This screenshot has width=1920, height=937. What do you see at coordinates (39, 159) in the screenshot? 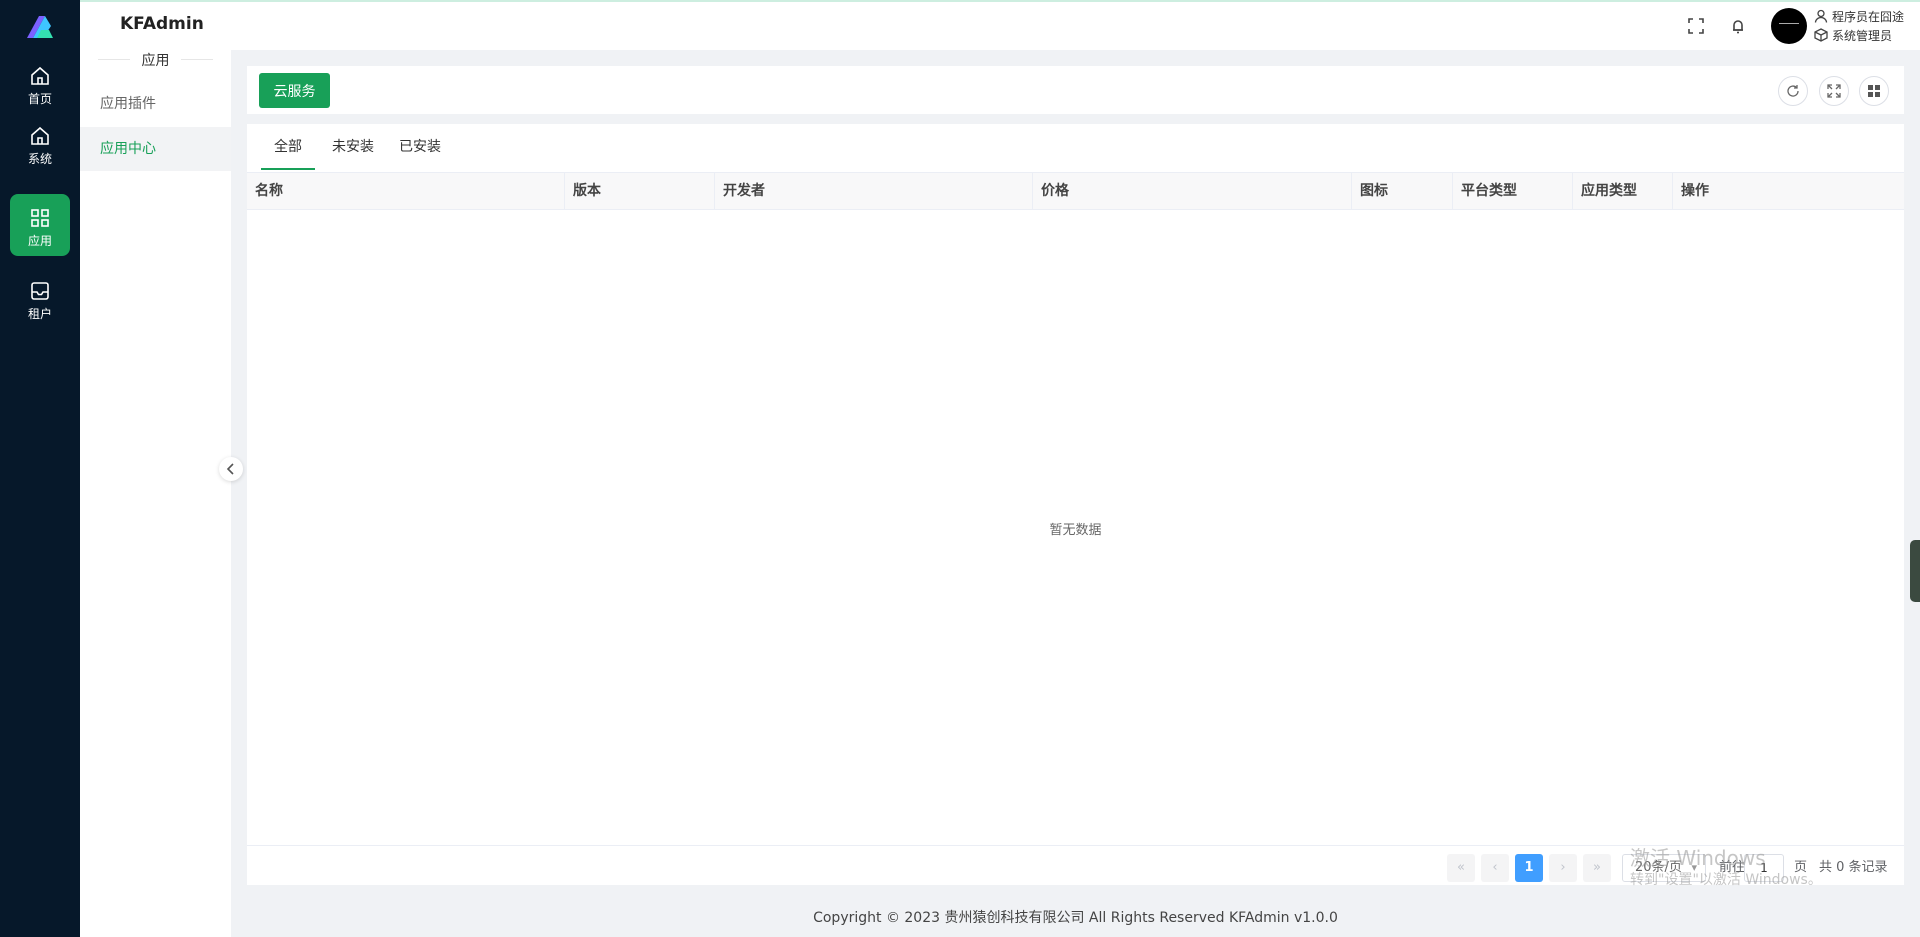
I see `rail-item-label: 系统` at bounding box center [39, 159].